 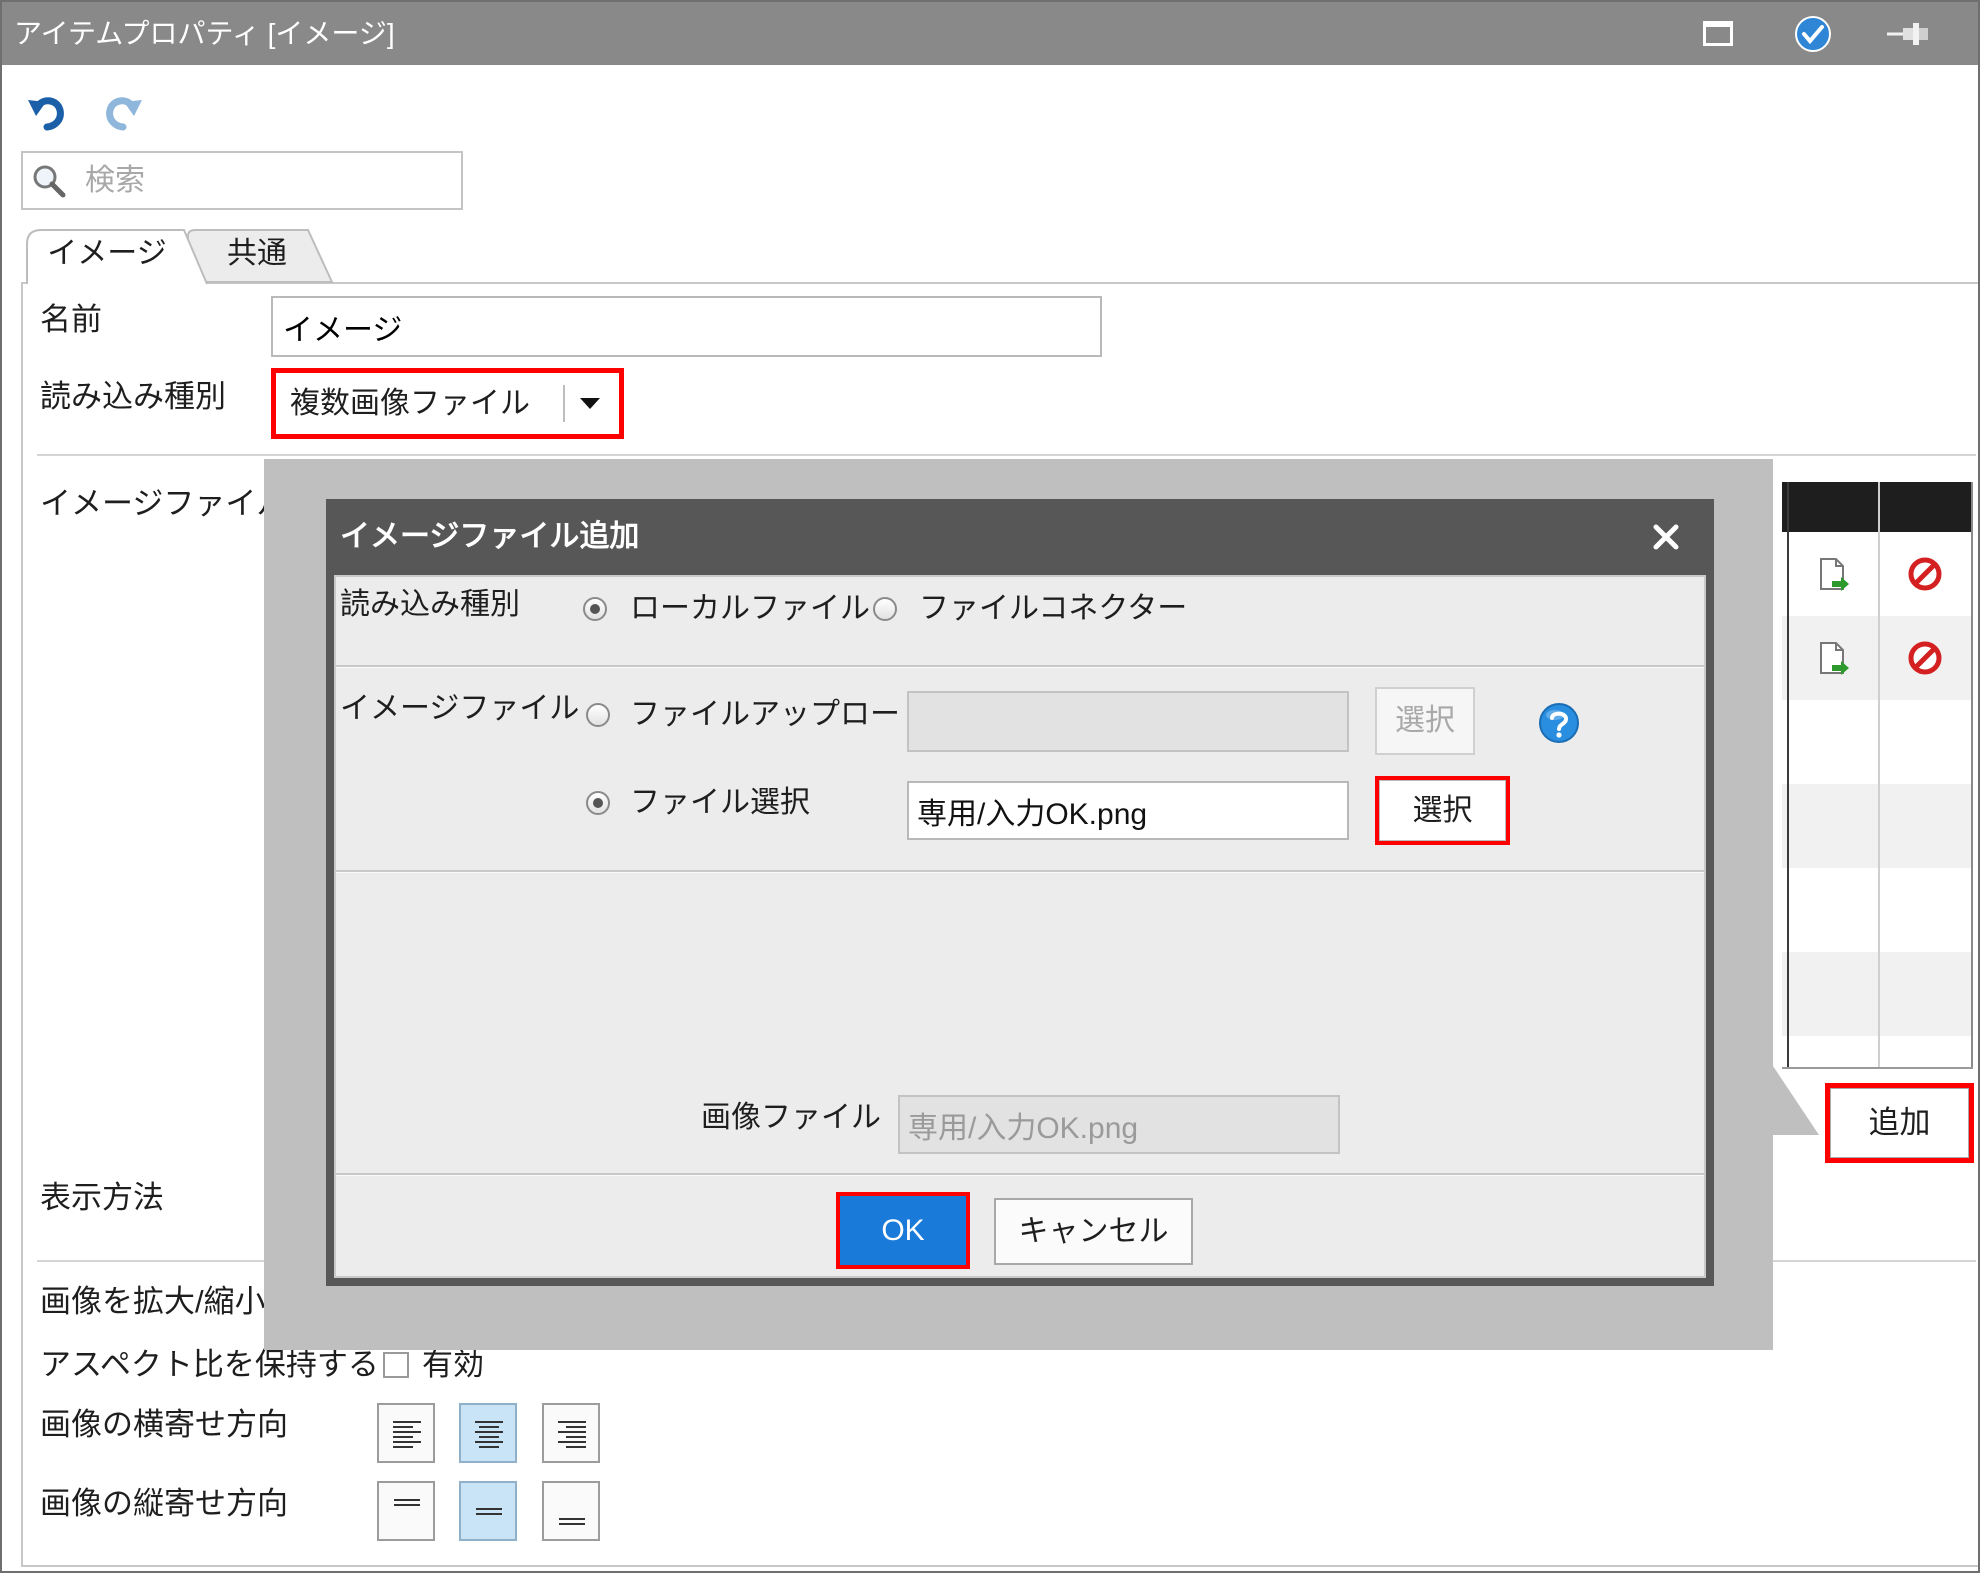 I want to click on radio-file-select-label: ファイル選択, so click(x=720, y=803).